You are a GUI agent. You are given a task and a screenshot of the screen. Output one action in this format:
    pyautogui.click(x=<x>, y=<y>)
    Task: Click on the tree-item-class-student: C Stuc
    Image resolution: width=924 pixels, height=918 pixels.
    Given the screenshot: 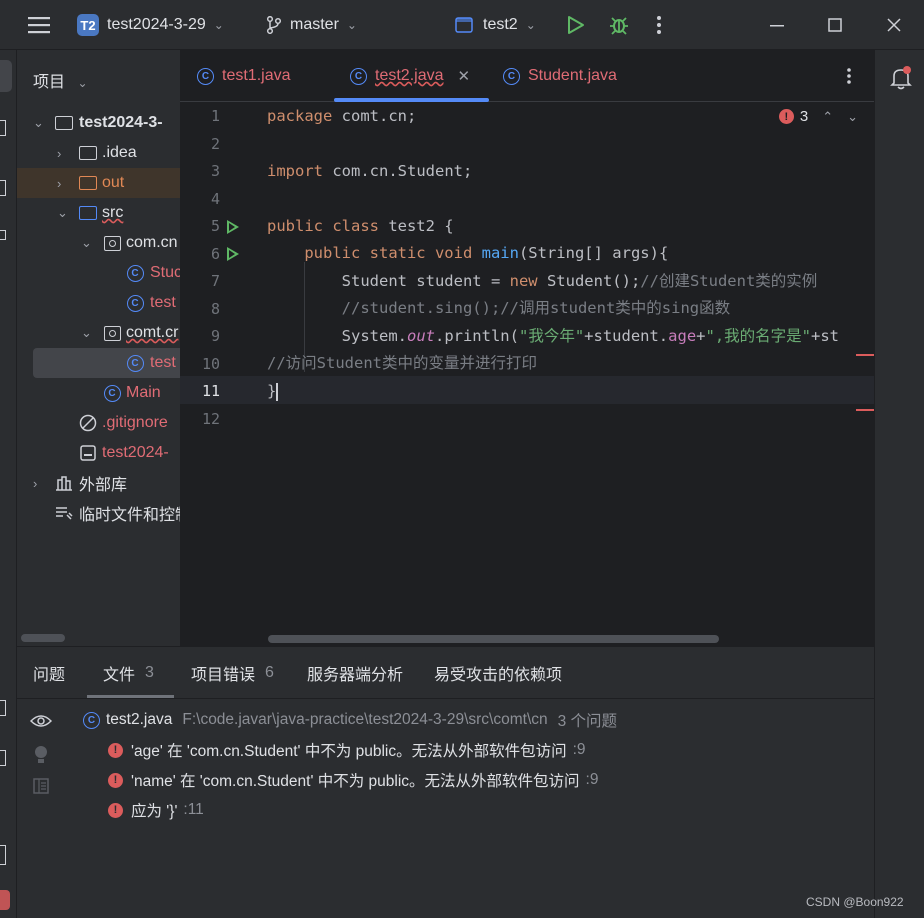 What is the action you would take?
    pyautogui.click(x=98, y=273)
    